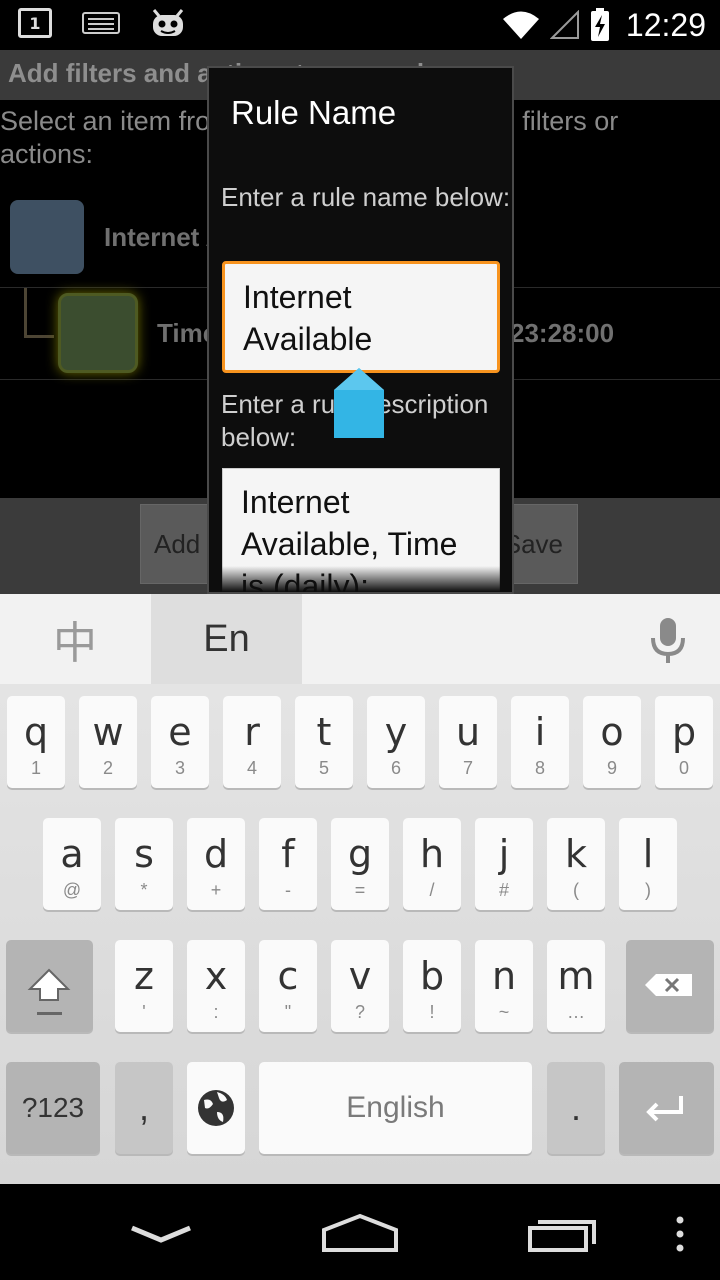 This screenshot has width=720, height=1280. What do you see at coordinates (467, 768) in the screenshot?
I see `key-alt-char: 7` at bounding box center [467, 768].